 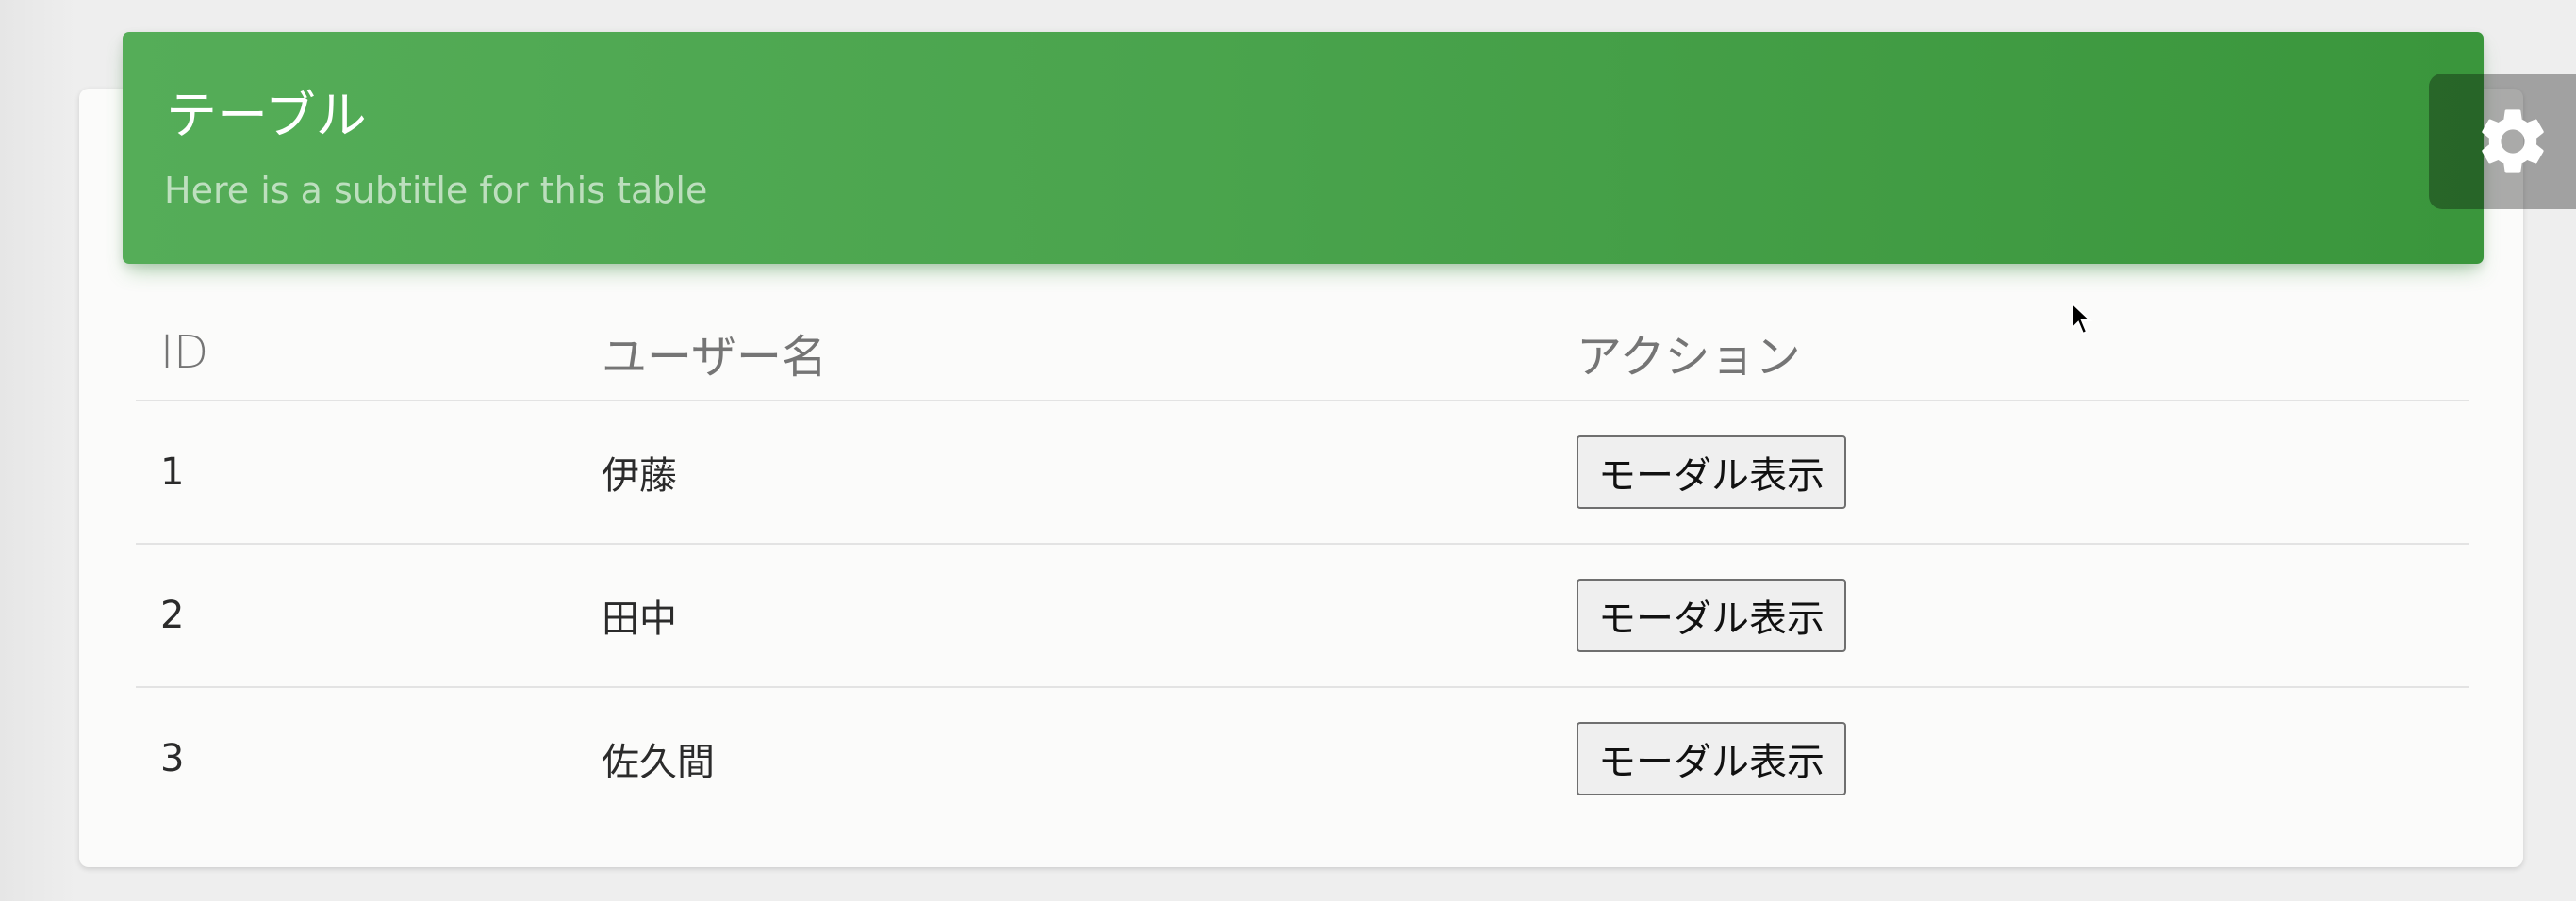 What do you see at coordinates (715, 357) in the screenshot?
I see `column-header-username: ユーザー名` at bounding box center [715, 357].